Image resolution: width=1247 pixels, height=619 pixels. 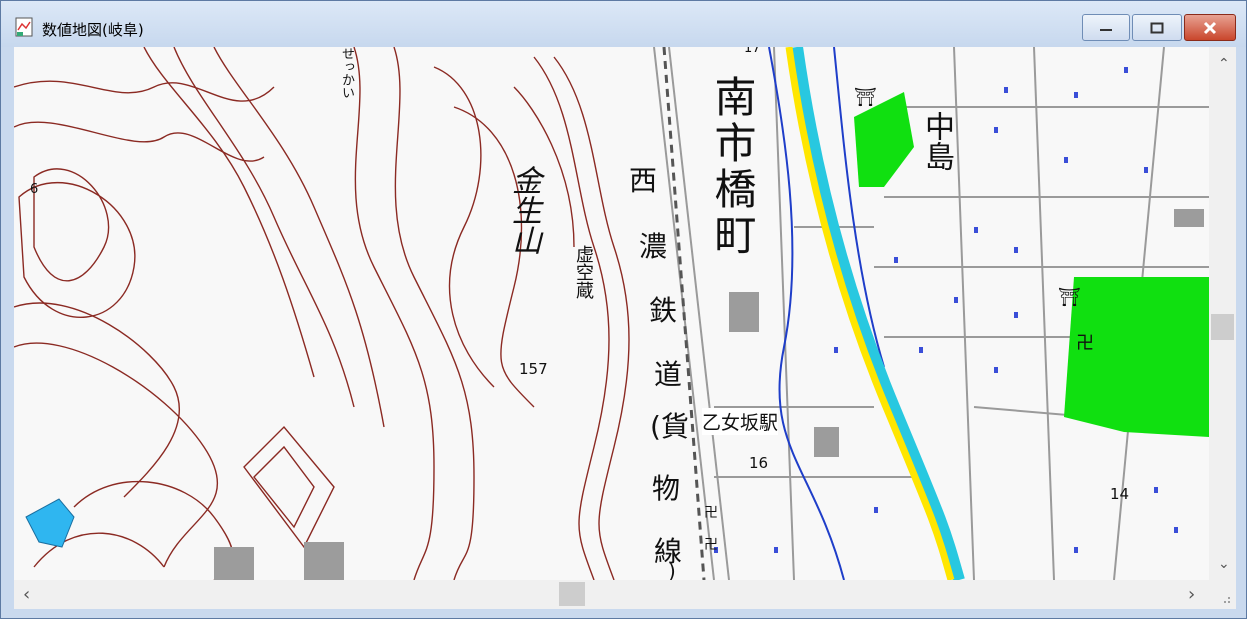 I want to click on maximize-button, so click(x=1157, y=27).